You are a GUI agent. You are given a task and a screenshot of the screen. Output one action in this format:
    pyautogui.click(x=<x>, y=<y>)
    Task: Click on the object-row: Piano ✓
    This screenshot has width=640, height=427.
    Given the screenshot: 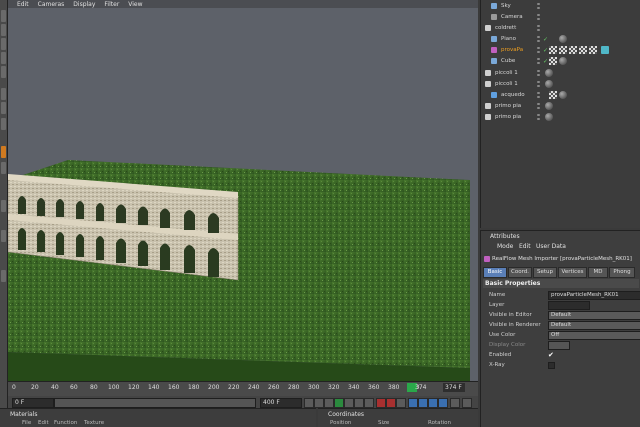 What is the action you would take?
    pyautogui.click(x=560, y=39)
    